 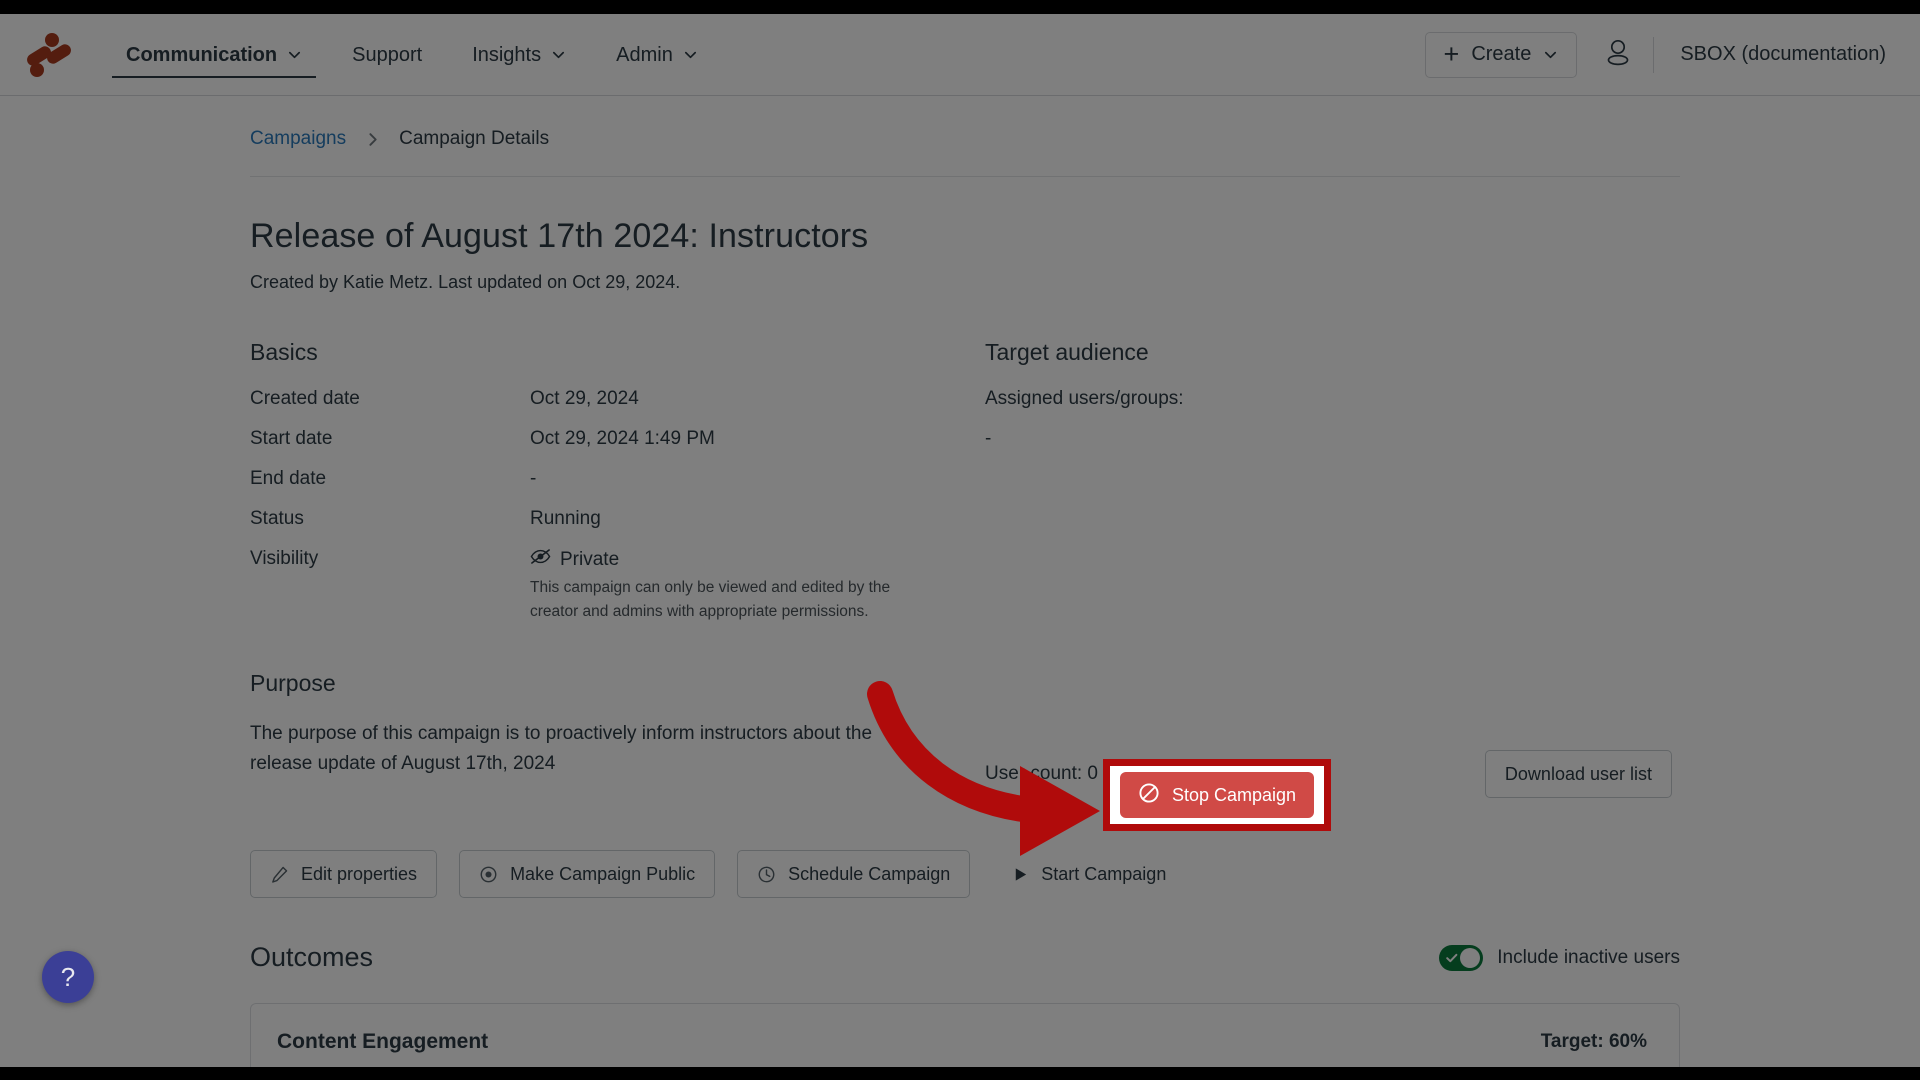 What do you see at coordinates (617, 519) in the screenshot?
I see `basics-row-status: Status Running` at bounding box center [617, 519].